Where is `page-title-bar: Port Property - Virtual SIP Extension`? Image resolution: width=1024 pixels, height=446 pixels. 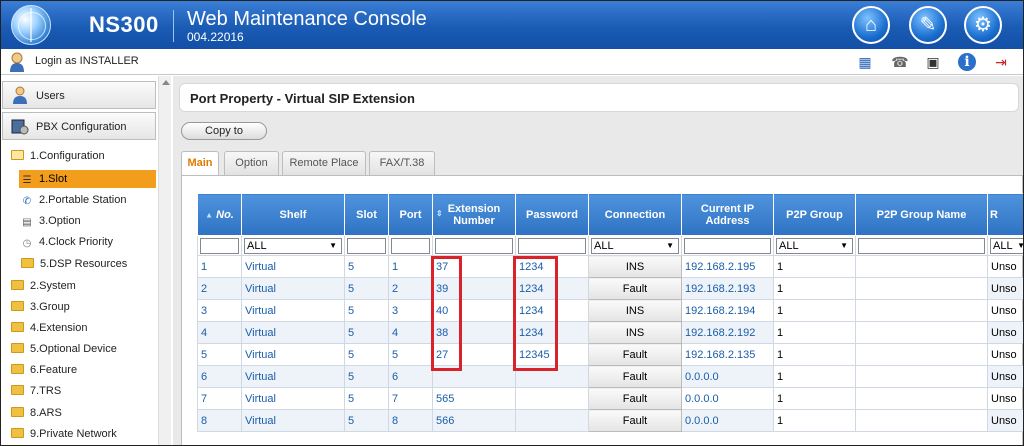 page-title-bar: Port Property - Virtual SIP Extension is located at coordinates (599, 97).